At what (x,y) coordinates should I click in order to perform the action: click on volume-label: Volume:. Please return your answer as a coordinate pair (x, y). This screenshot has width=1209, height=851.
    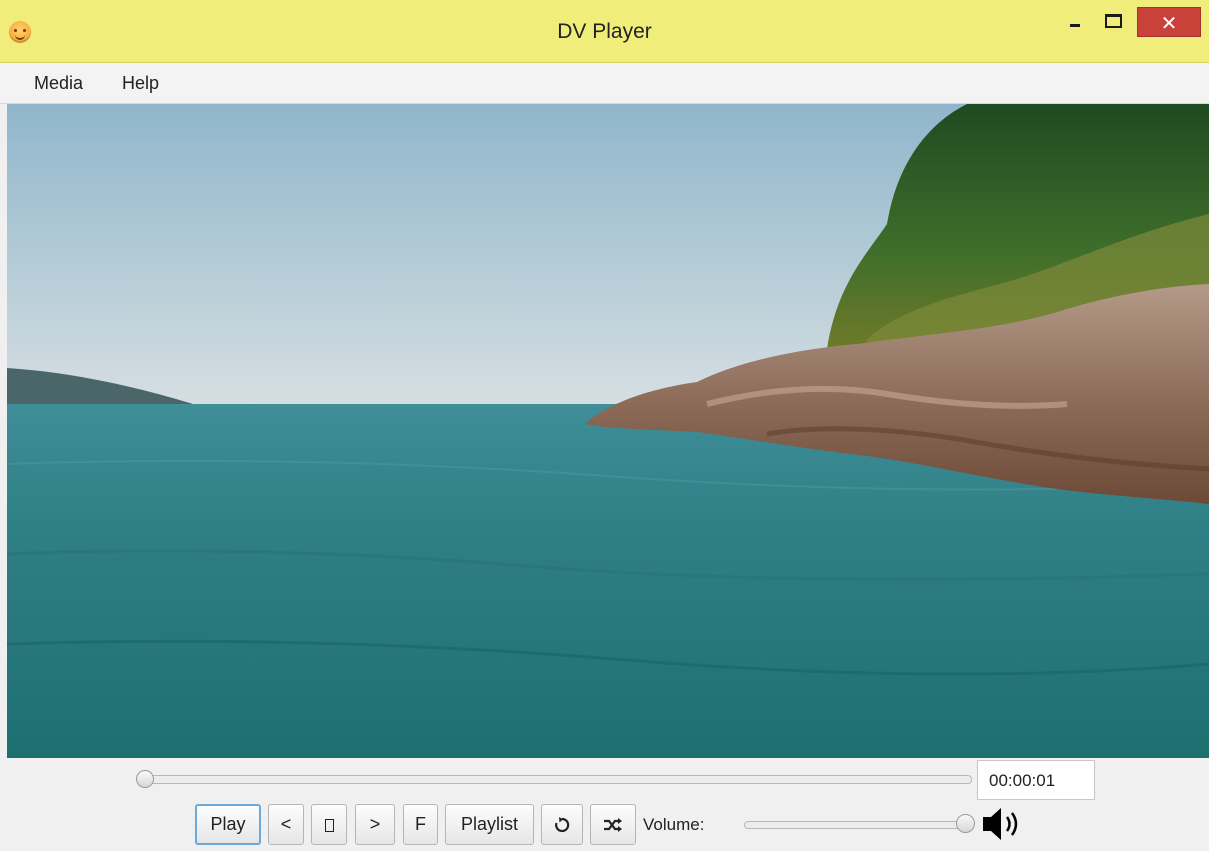
    Looking at the image, I should click on (674, 824).